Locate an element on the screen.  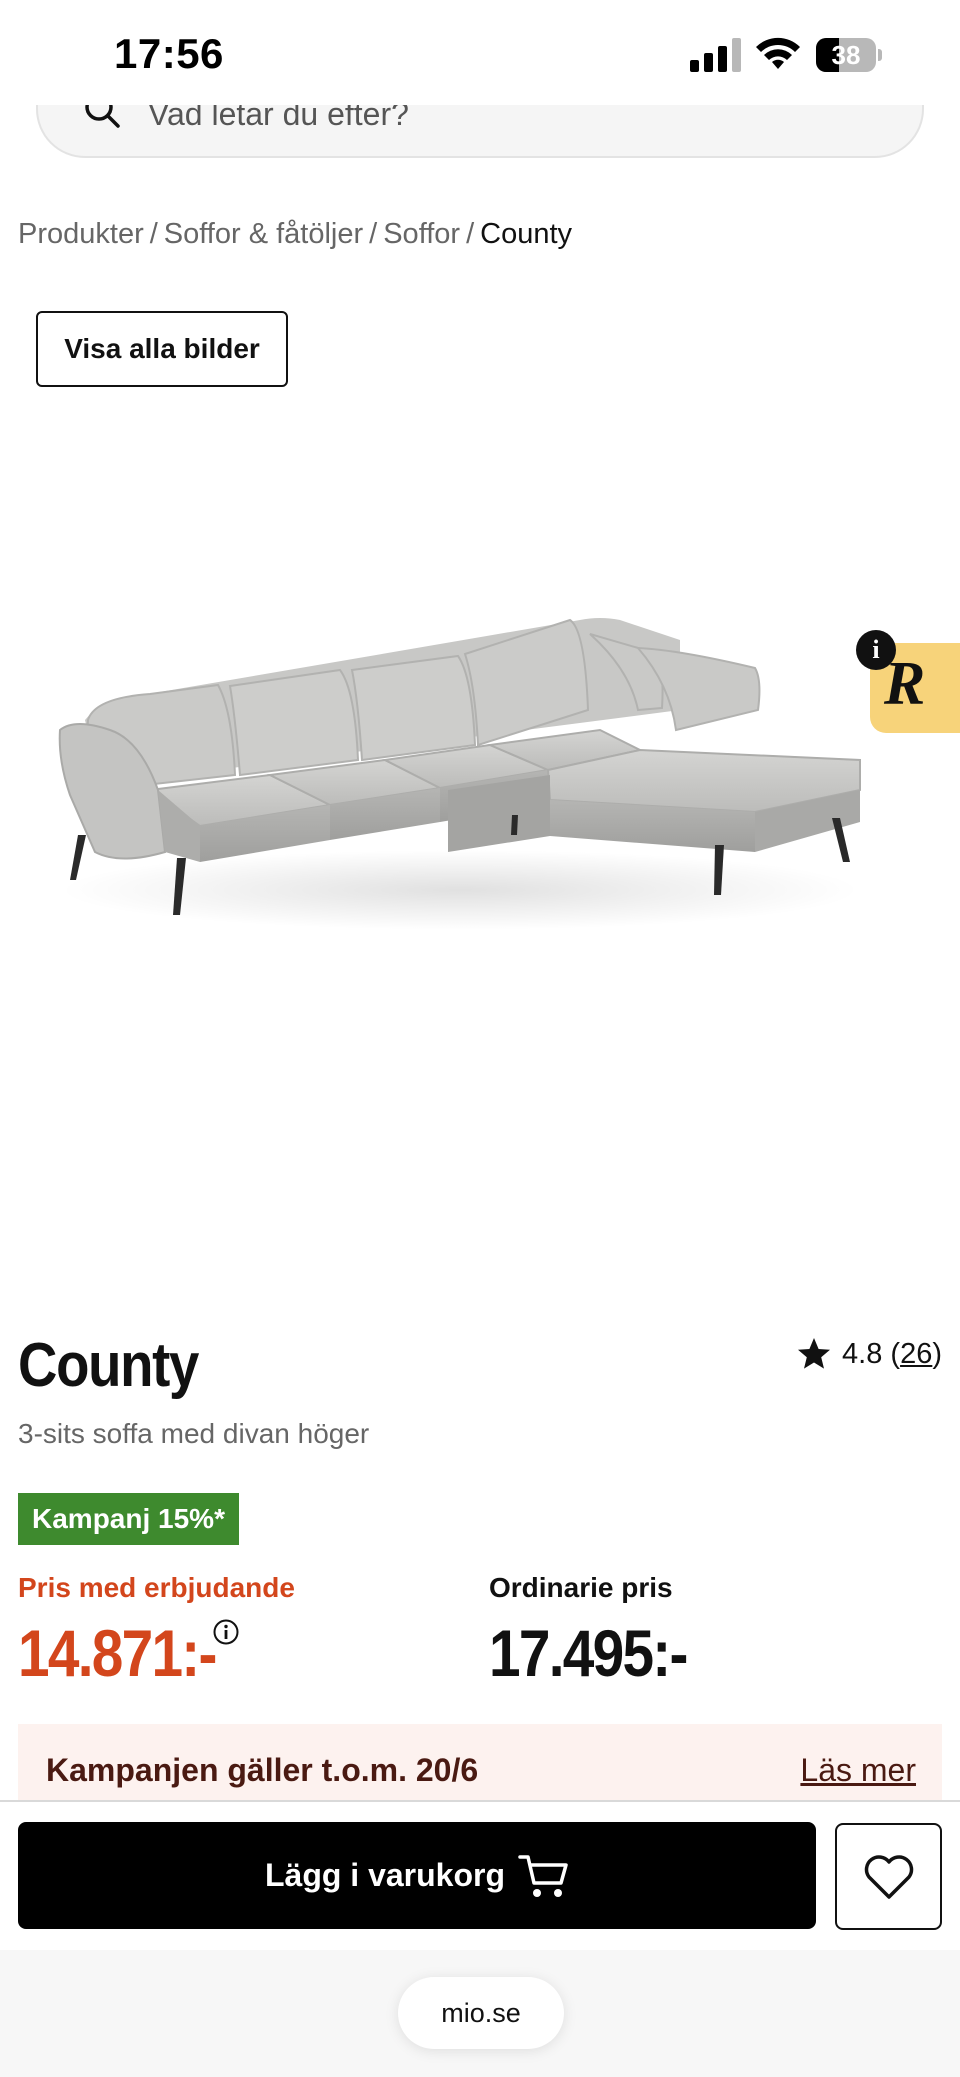
read-more-link: Läs mer is located at coordinates (858, 1770).